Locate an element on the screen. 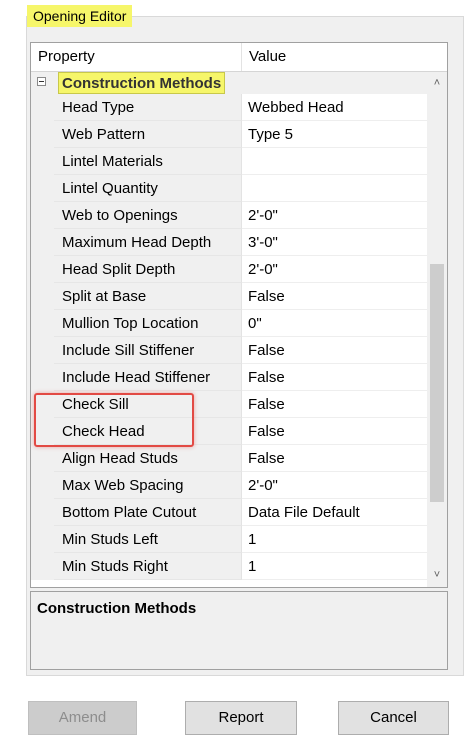 The height and width of the screenshot is (745, 468). property-name: Include Sill Stiffener is located at coordinates (148, 350).